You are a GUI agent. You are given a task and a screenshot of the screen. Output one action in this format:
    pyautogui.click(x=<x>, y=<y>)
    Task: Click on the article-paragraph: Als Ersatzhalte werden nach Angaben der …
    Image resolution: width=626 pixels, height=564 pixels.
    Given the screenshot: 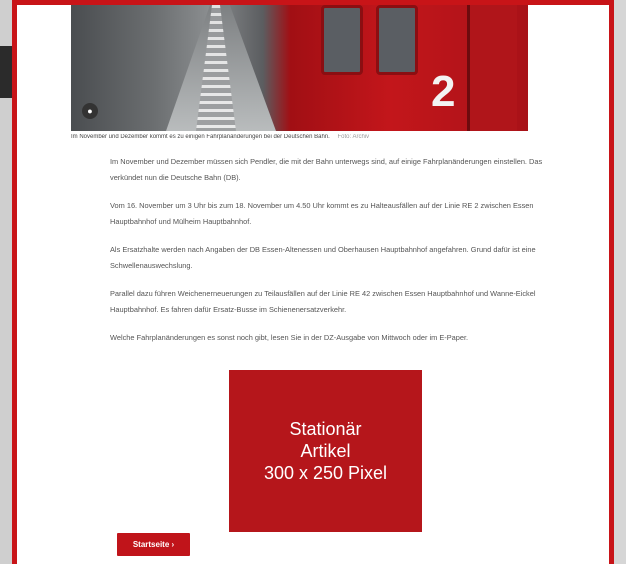 What is the action you would take?
    pyautogui.click(x=323, y=257)
    